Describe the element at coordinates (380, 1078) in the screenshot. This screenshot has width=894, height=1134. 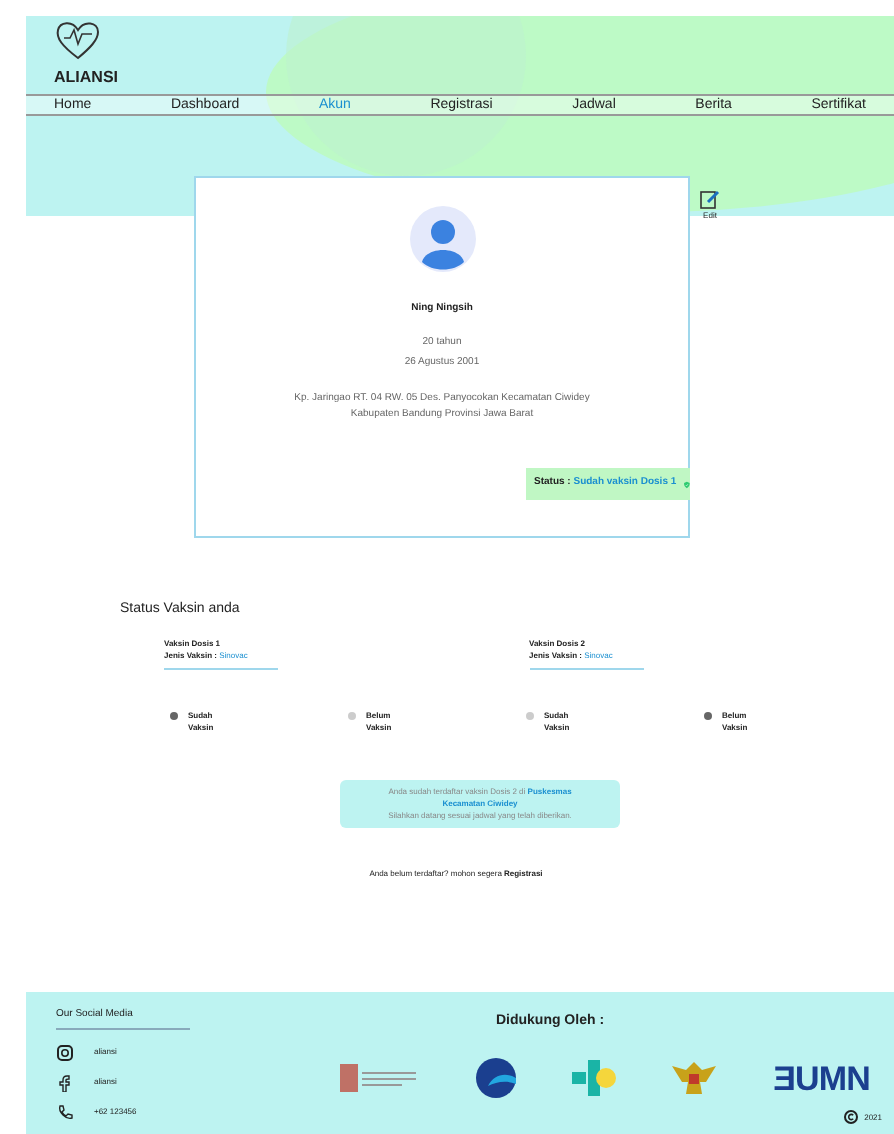
I see `emblem-logo` at that location.